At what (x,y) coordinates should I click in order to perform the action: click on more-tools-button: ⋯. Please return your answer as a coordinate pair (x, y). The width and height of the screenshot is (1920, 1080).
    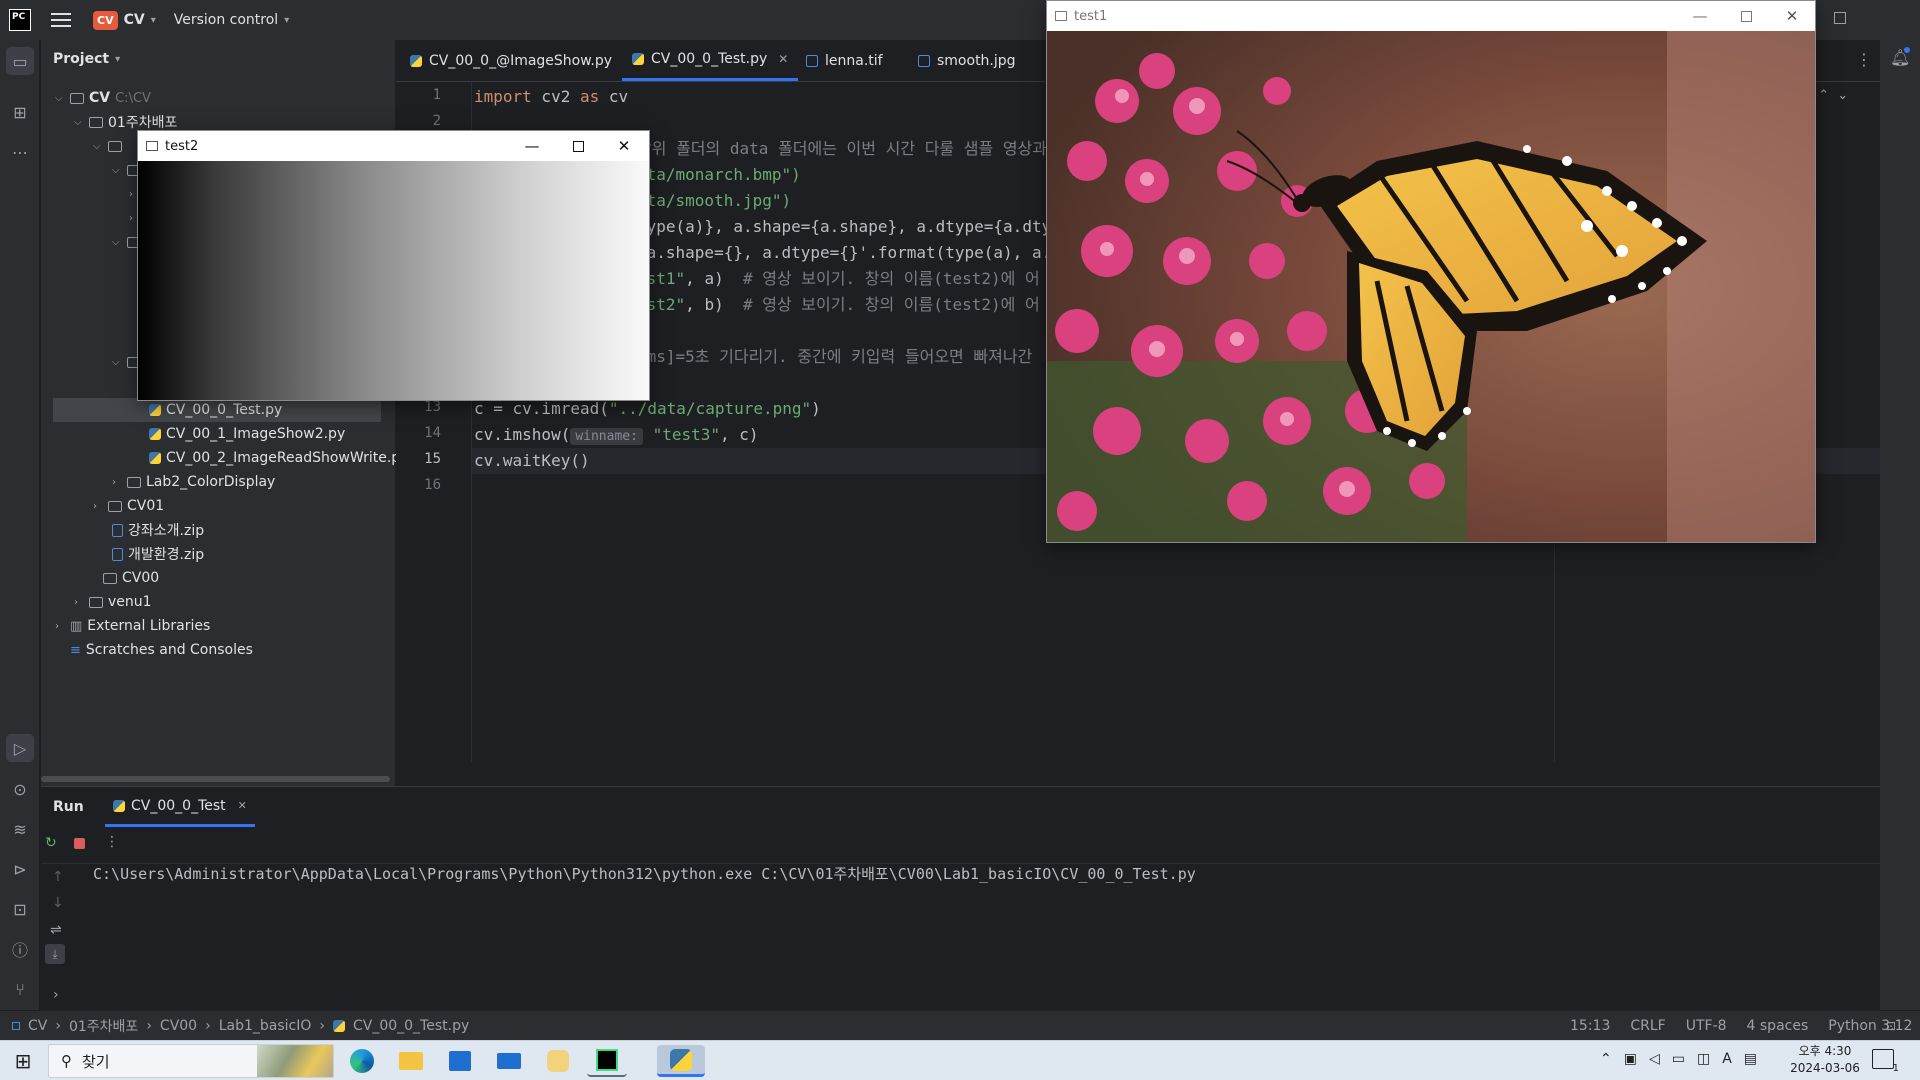
    Looking at the image, I should click on (20, 152).